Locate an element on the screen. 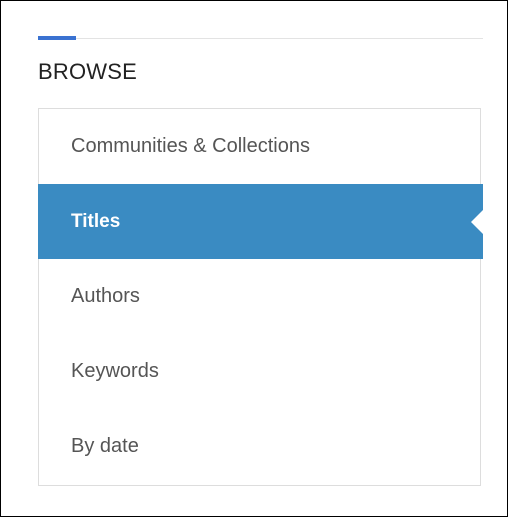  active-indicator-icon is located at coordinates (477, 221).